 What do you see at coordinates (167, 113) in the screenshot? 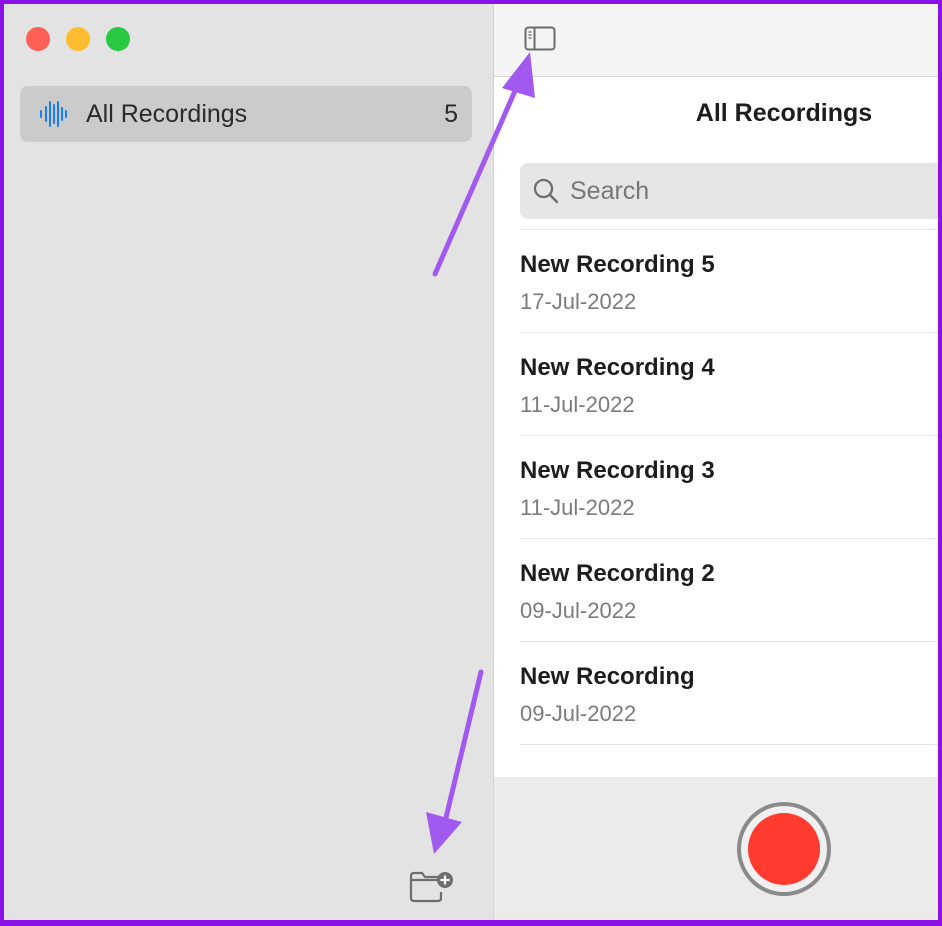
I see `sidebar-item-label: All Recordings` at bounding box center [167, 113].